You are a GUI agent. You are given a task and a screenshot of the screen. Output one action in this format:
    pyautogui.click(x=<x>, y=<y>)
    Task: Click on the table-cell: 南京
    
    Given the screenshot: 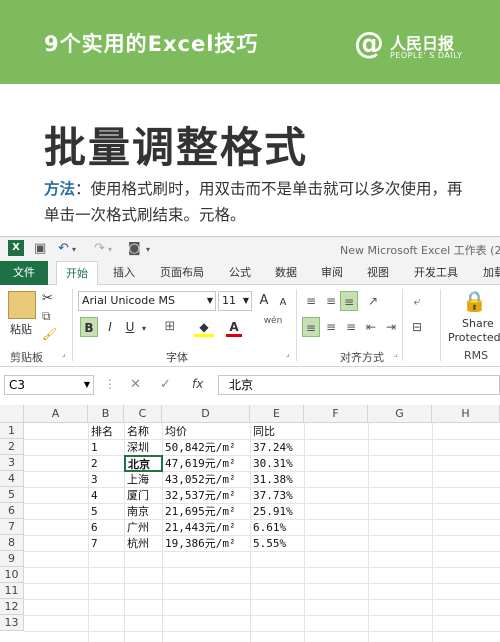 What is the action you would take?
    pyautogui.click(x=137, y=511)
    